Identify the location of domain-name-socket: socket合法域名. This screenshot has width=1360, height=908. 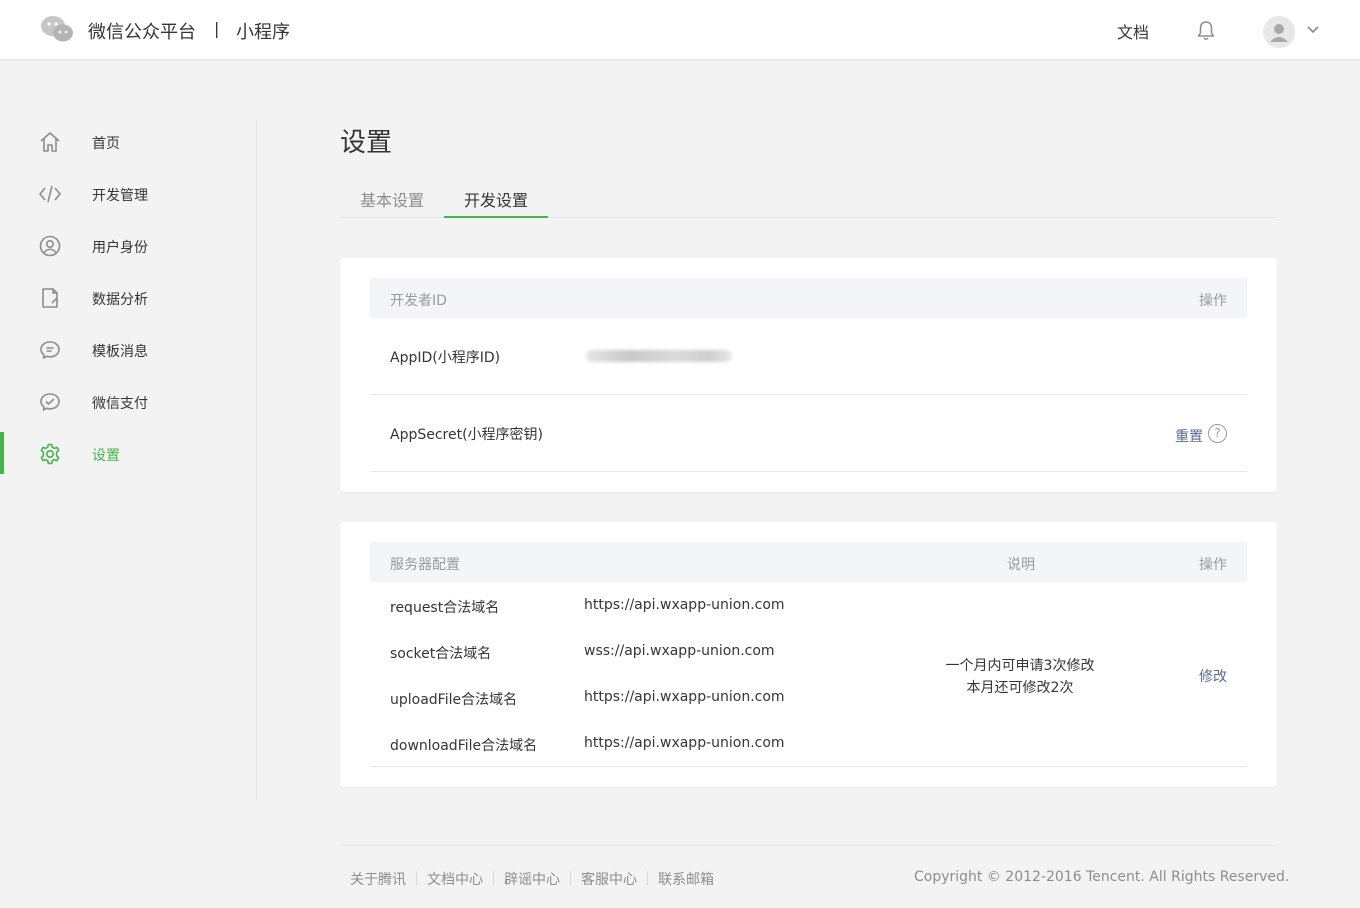
(441, 654).